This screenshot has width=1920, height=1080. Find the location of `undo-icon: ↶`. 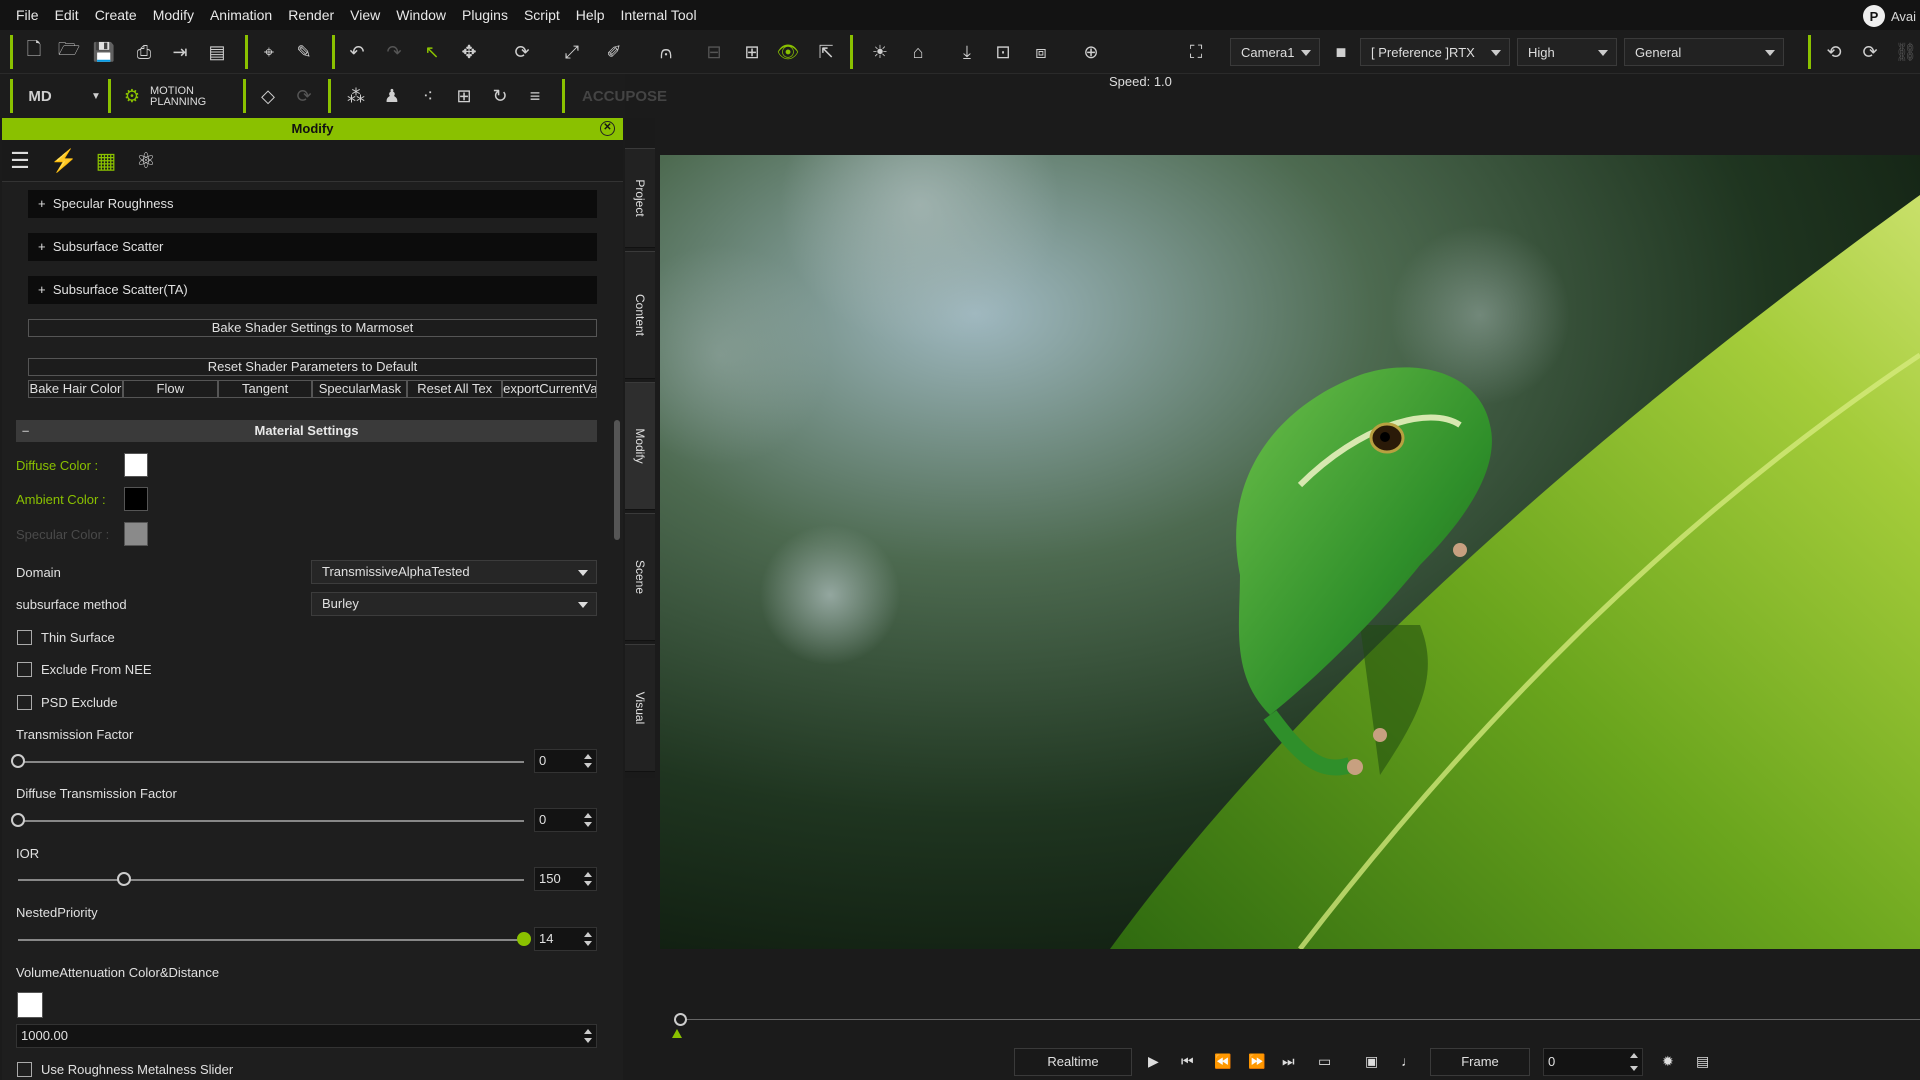

undo-icon: ↶ is located at coordinates (357, 52).